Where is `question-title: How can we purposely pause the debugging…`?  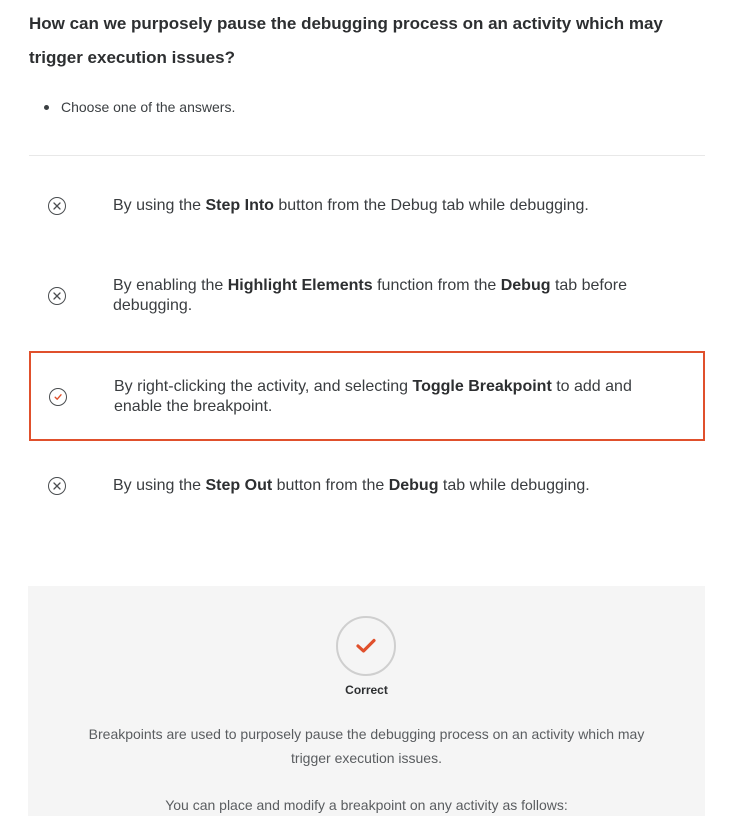 question-title: How can we purposely pause the debugging… is located at coordinates (346, 40).